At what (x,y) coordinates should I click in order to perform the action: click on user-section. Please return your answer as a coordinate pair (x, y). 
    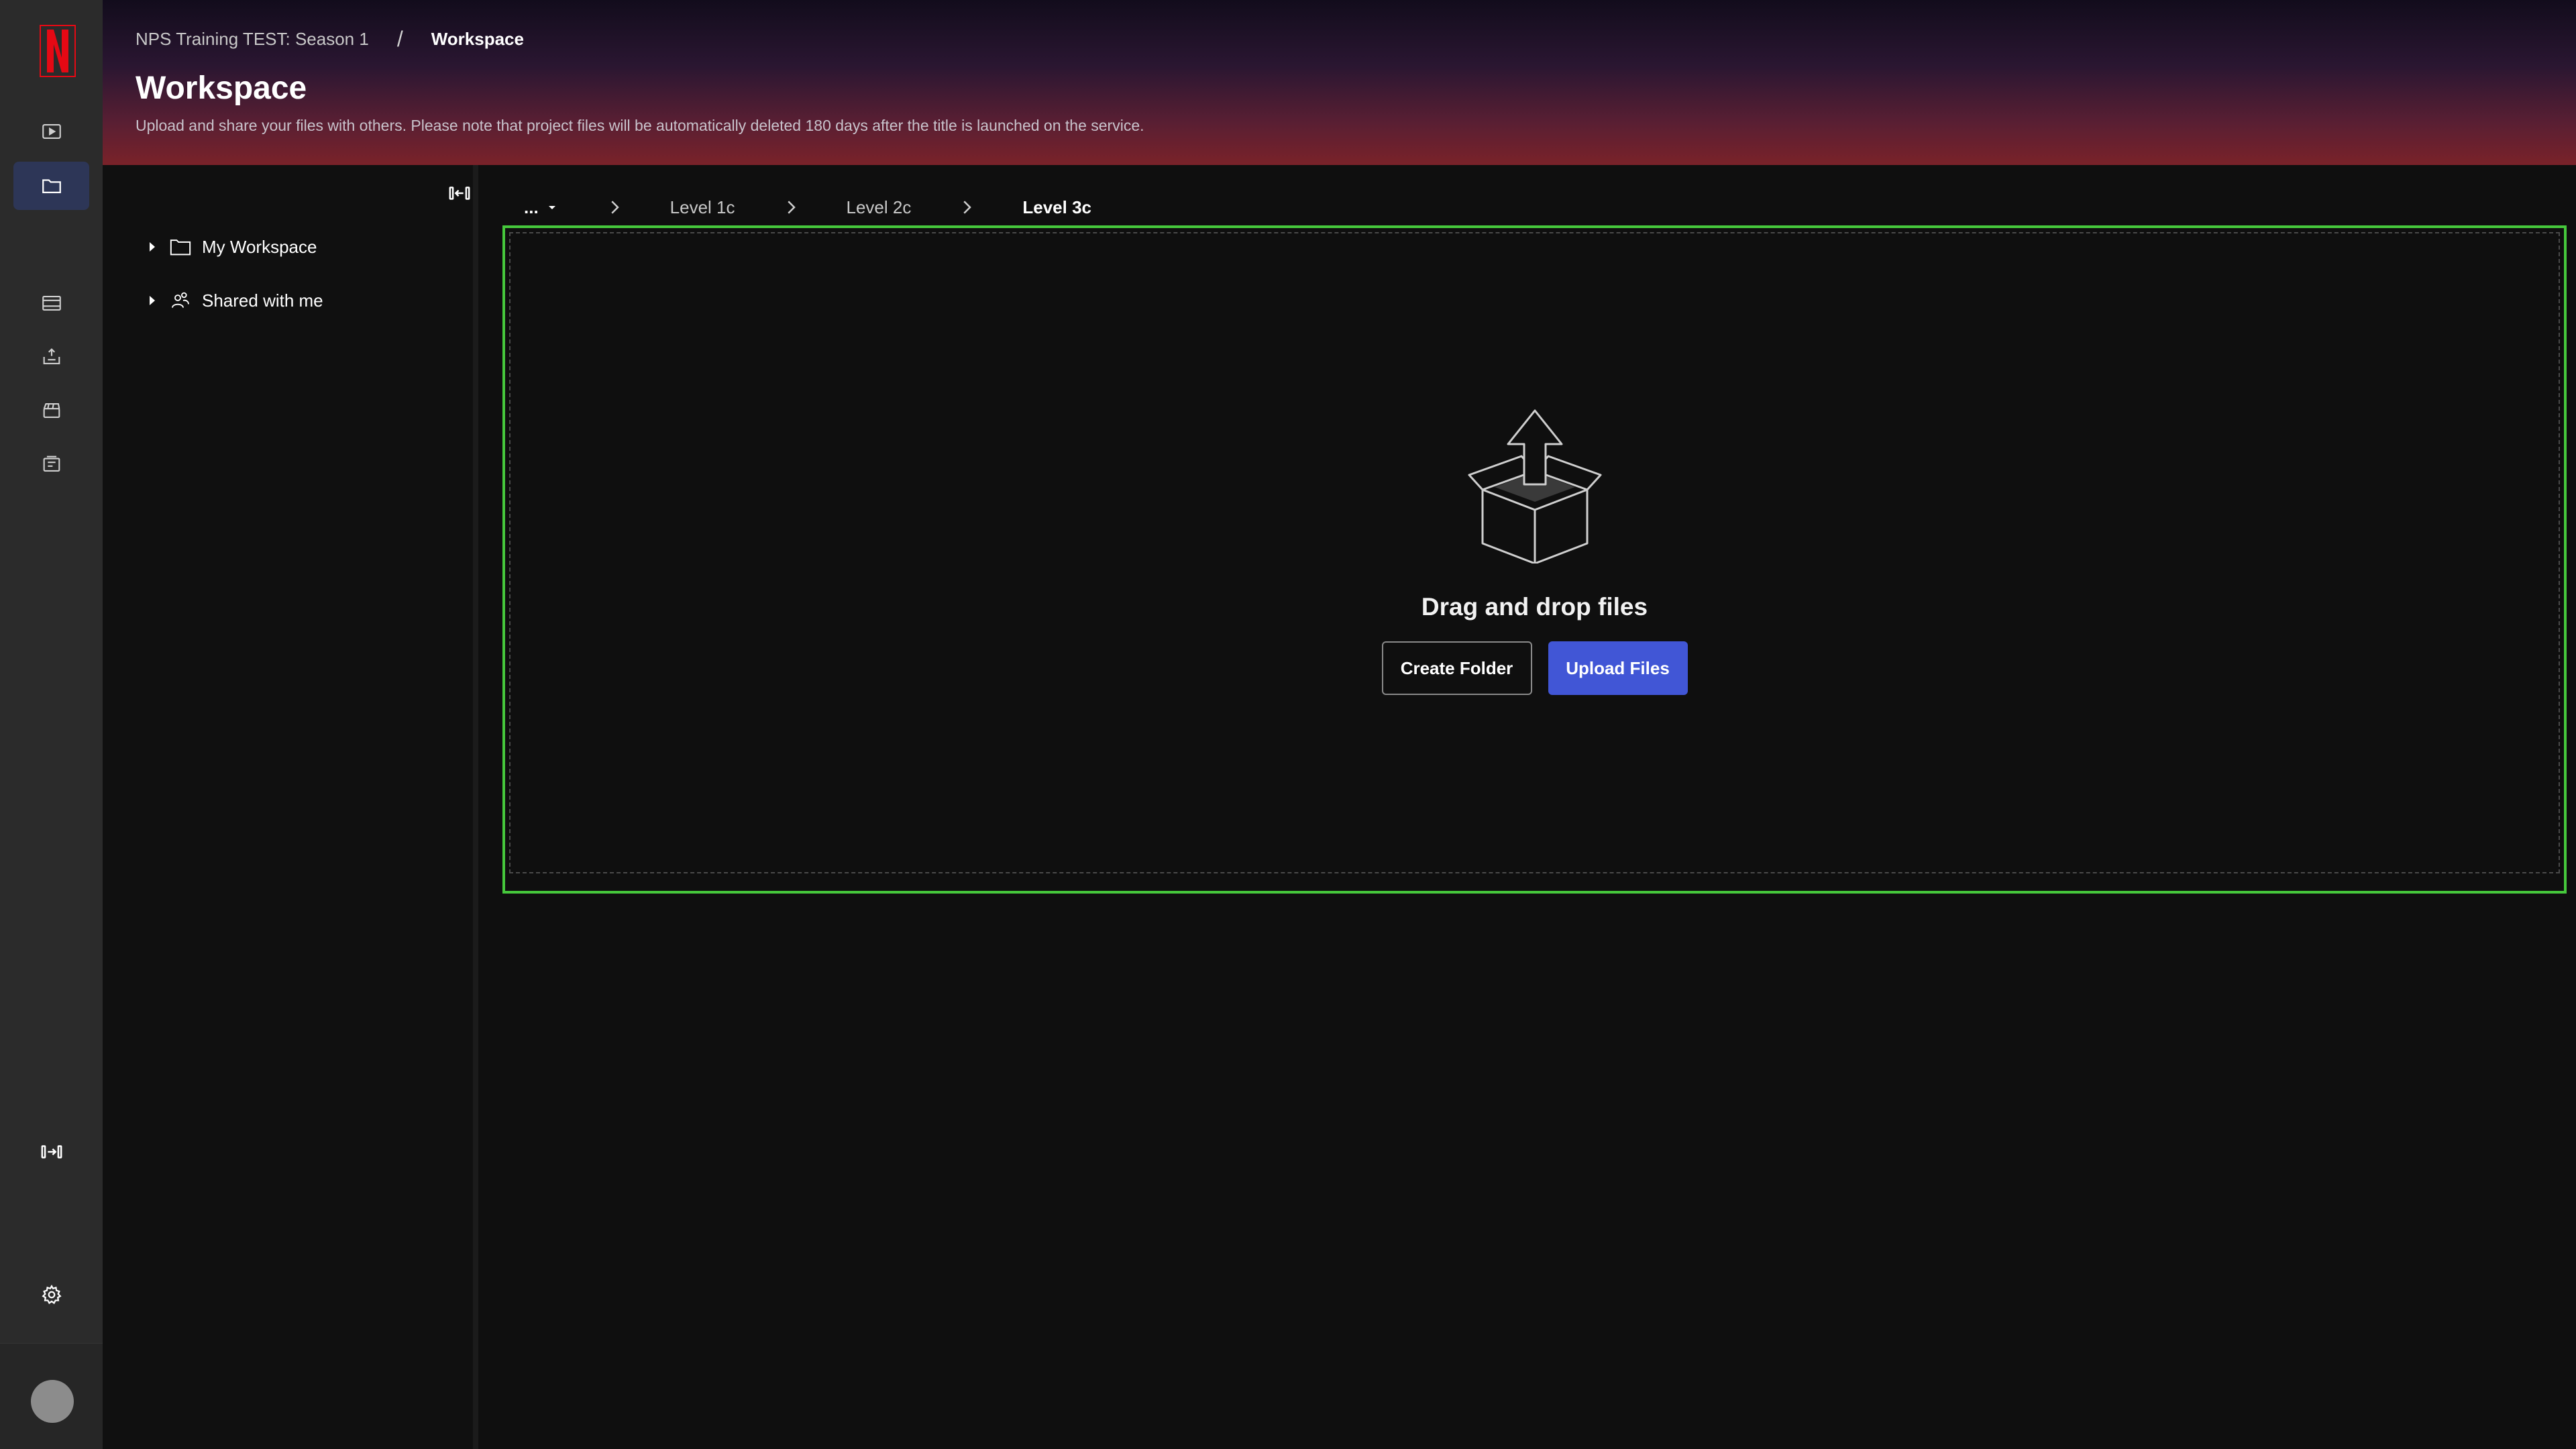
    Looking at the image, I should click on (51, 1396).